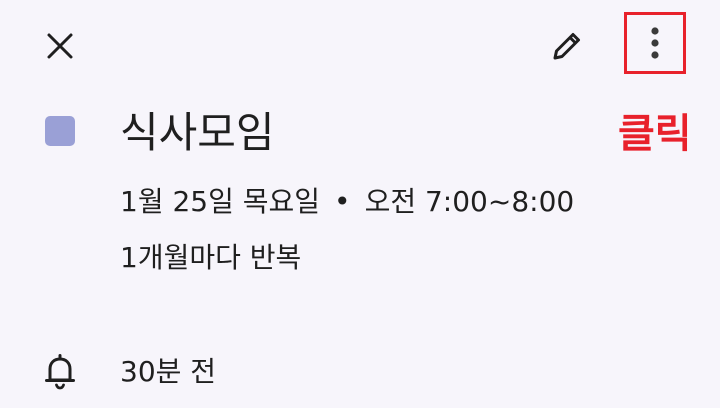  I want to click on more-options-button, so click(655, 43).